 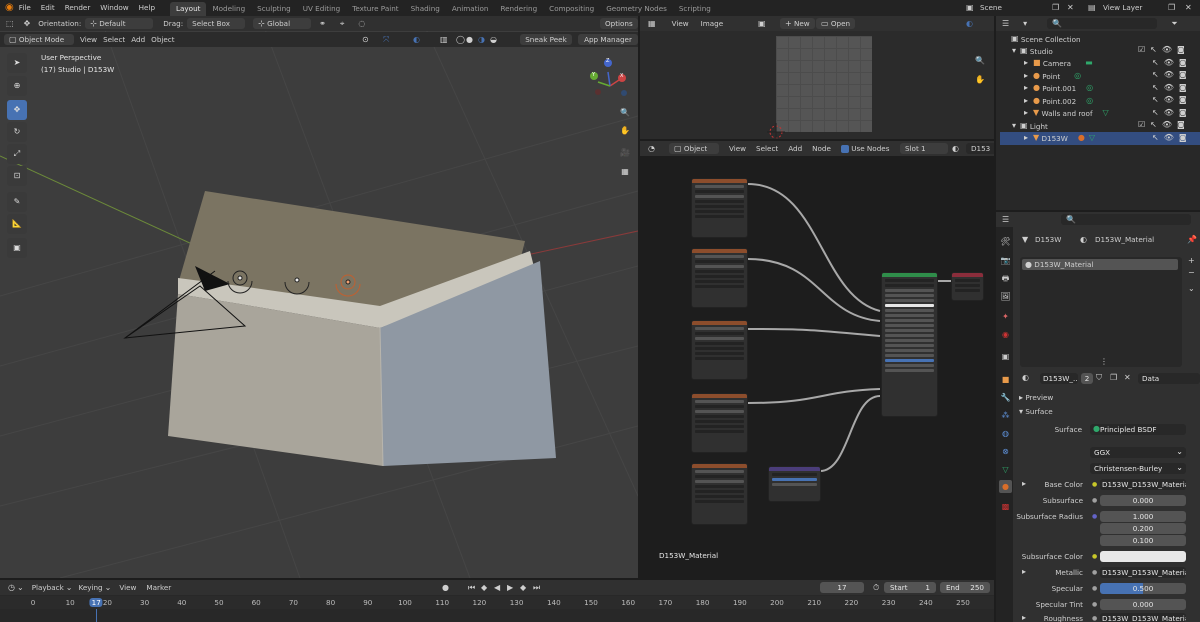 I want to click on measure-tool: 📐, so click(x=17, y=224).